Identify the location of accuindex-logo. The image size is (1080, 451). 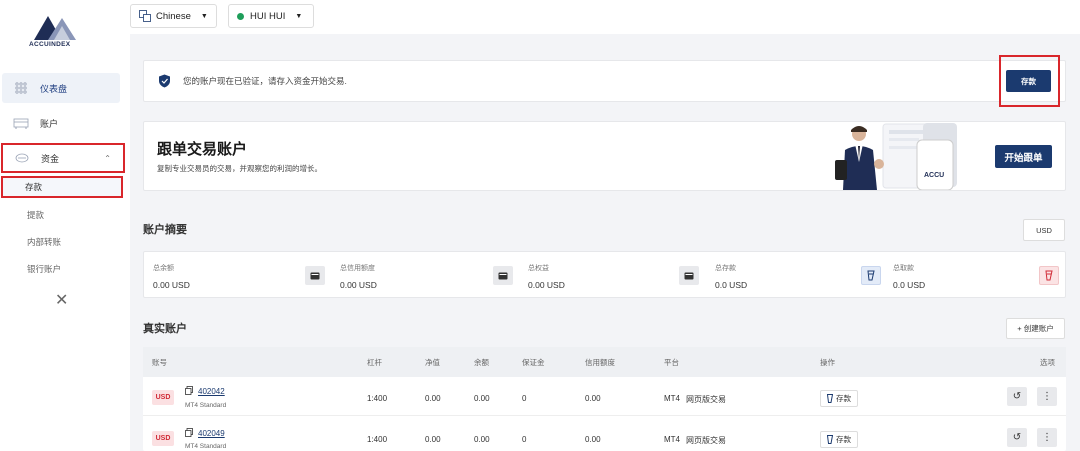
(54, 27).